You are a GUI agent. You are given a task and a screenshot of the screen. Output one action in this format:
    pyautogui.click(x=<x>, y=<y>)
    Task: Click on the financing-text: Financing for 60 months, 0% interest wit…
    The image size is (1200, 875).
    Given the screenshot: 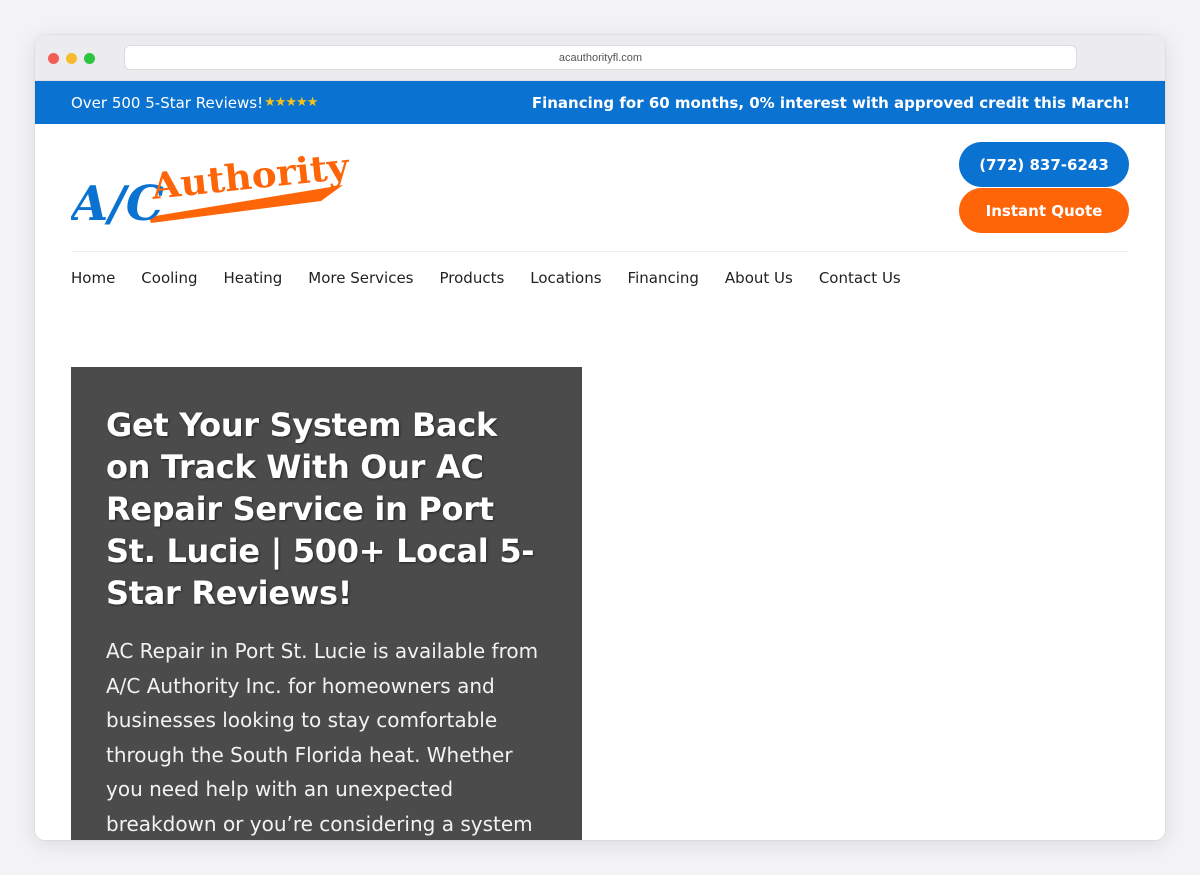 What is the action you would take?
    pyautogui.click(x=830, y=102)
    